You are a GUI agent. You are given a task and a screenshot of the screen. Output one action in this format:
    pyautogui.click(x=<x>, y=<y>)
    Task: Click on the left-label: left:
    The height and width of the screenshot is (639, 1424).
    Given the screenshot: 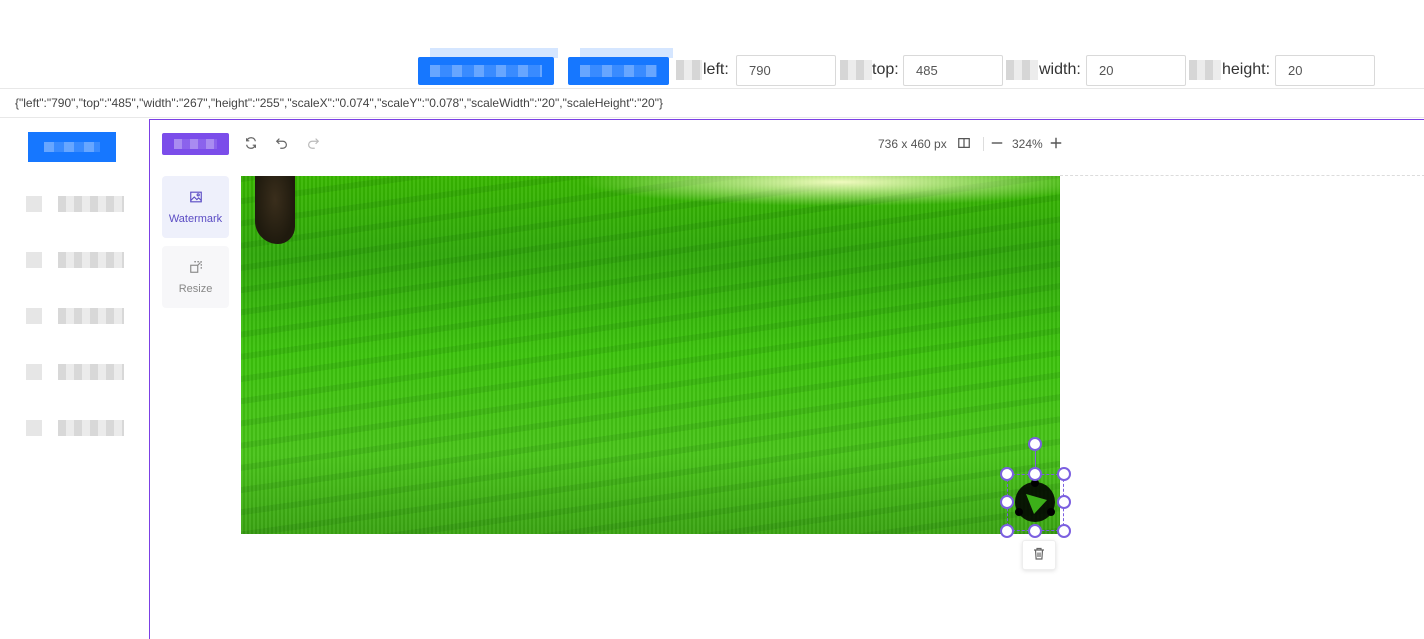 What is the action you would take?
    pyautogui.click(x=716, y=69)
    